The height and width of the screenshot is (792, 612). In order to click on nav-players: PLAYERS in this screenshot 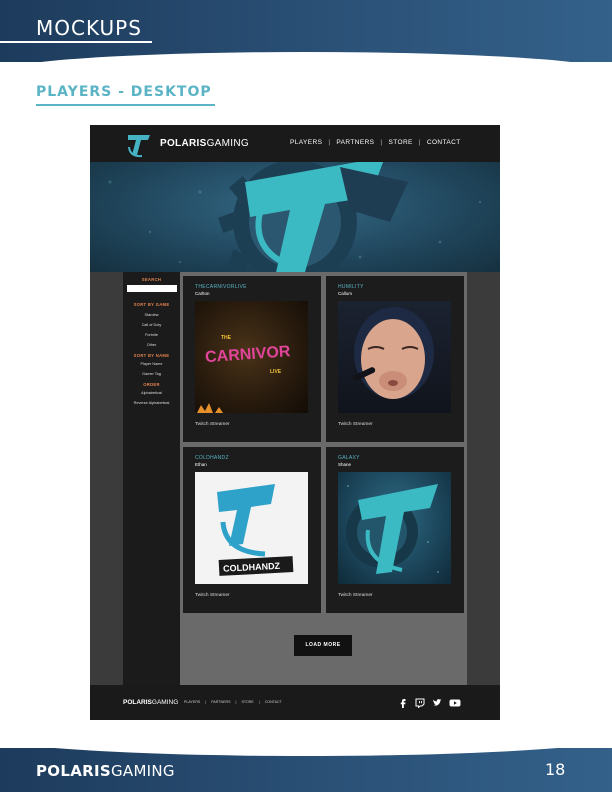, I will do `click(306, 142)`.